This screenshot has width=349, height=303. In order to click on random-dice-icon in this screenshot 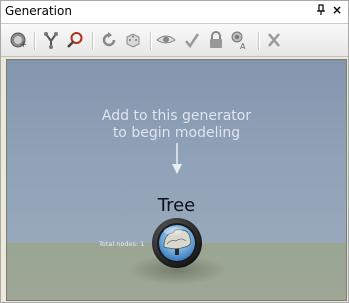, I will do `click(133, 40)`.